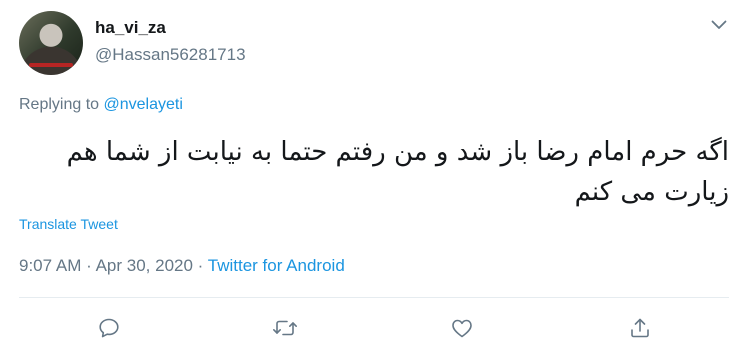 This screenshot has height=357, width=748. What do you see at coordinates (170, 55) in the screenshot?
I see `user-handle: @Hassan56281713` at bounding box center [170, 55].